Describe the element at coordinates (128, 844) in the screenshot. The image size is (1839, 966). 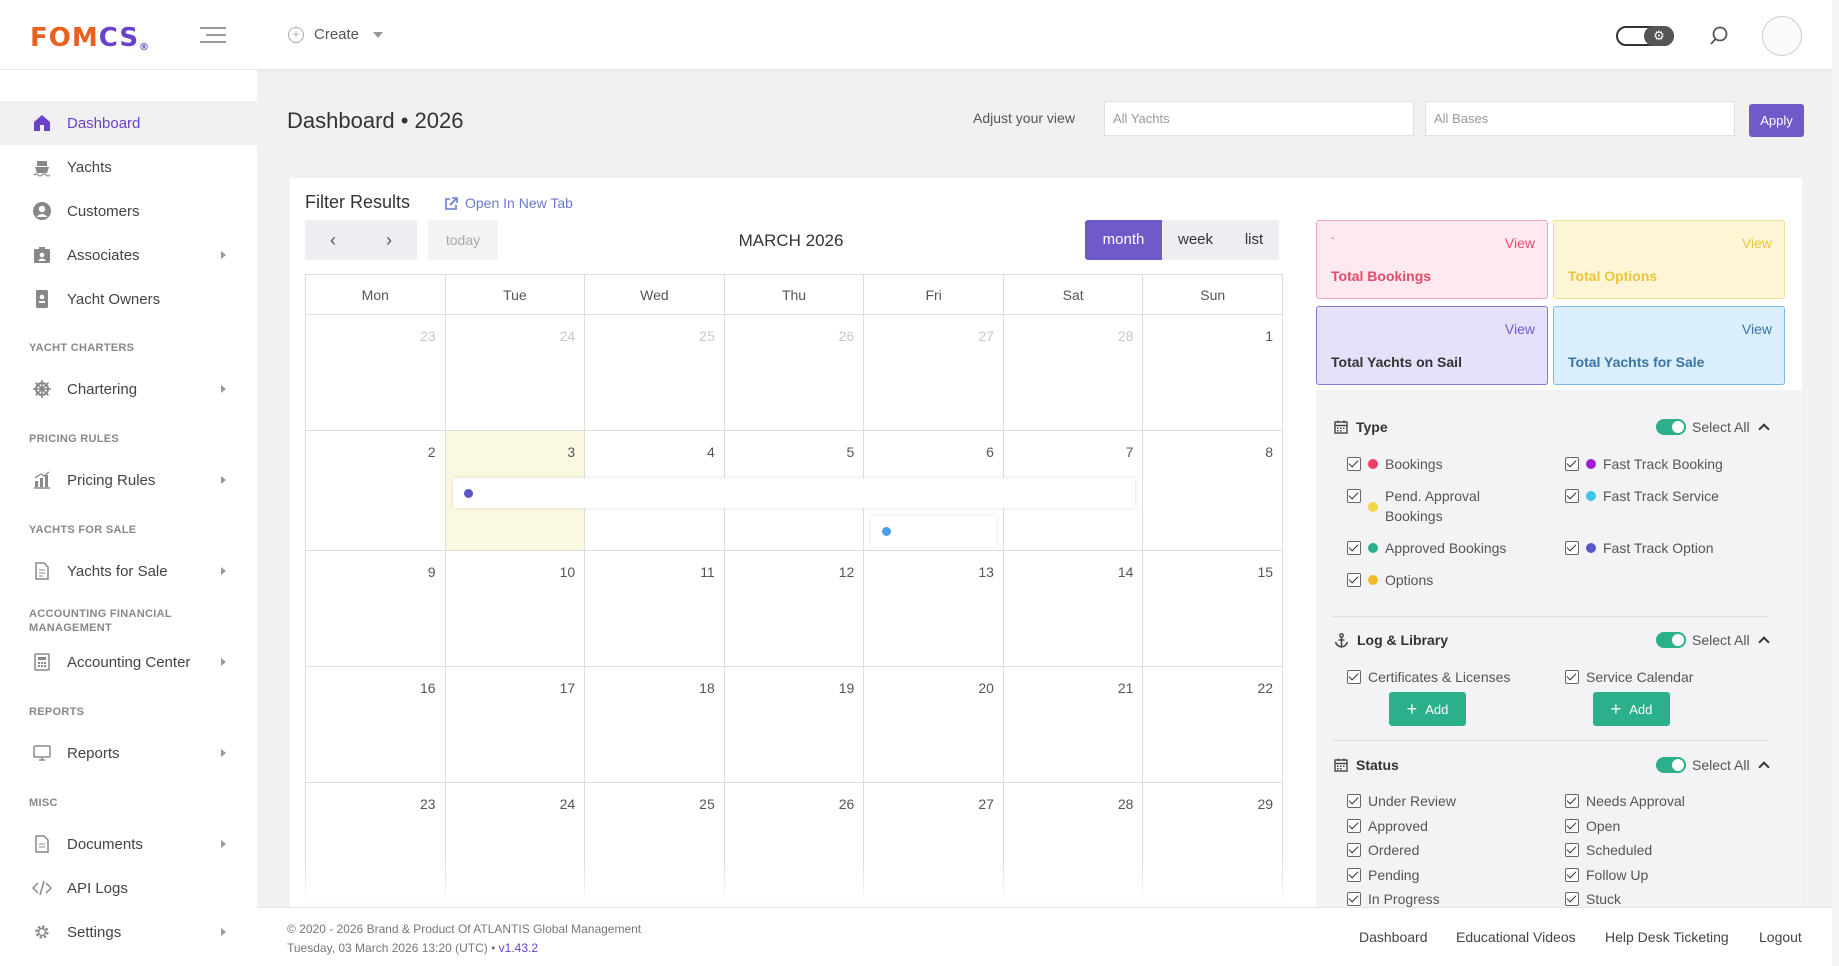
I see `sidebar-item-documents: Documents` at that location.